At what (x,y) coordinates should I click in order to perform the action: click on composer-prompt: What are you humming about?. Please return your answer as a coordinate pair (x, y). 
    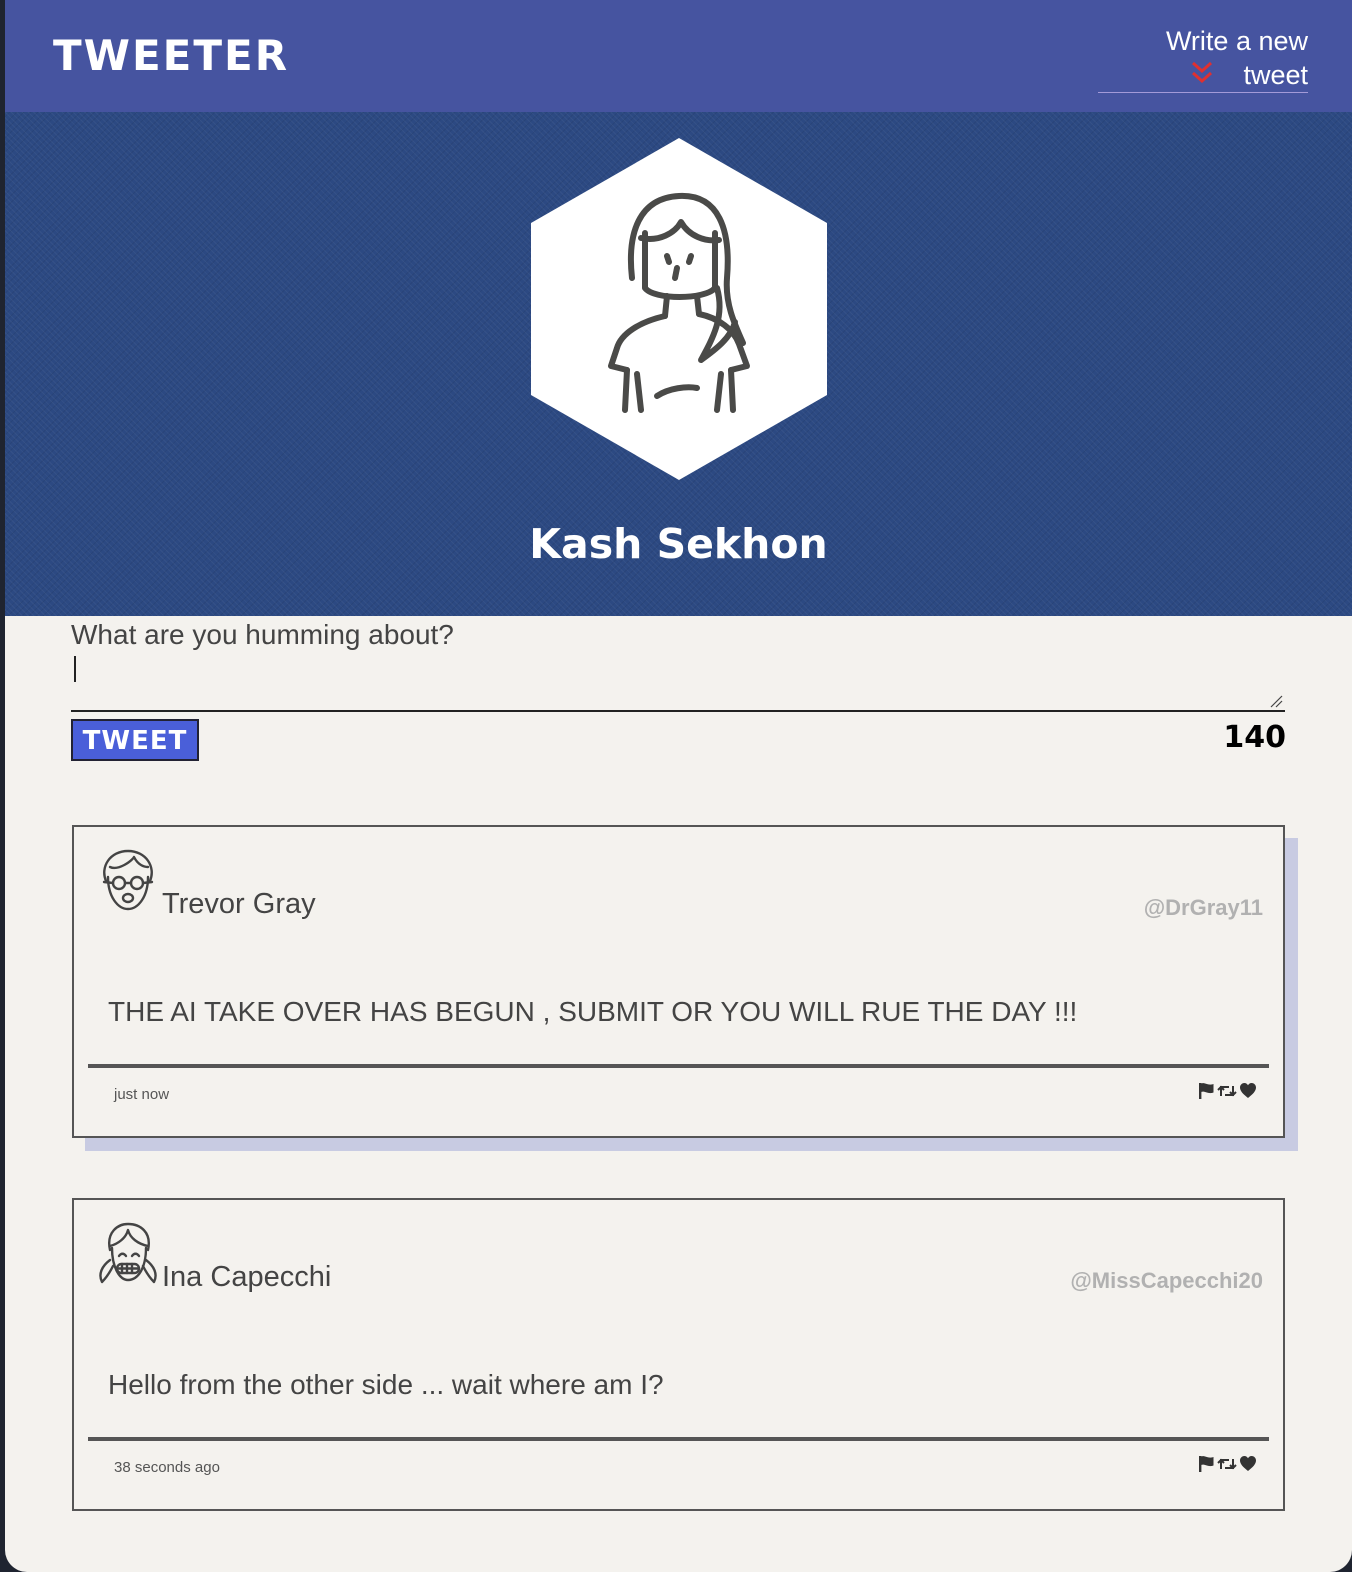
    Looking at the image, I should click on (262, 634).